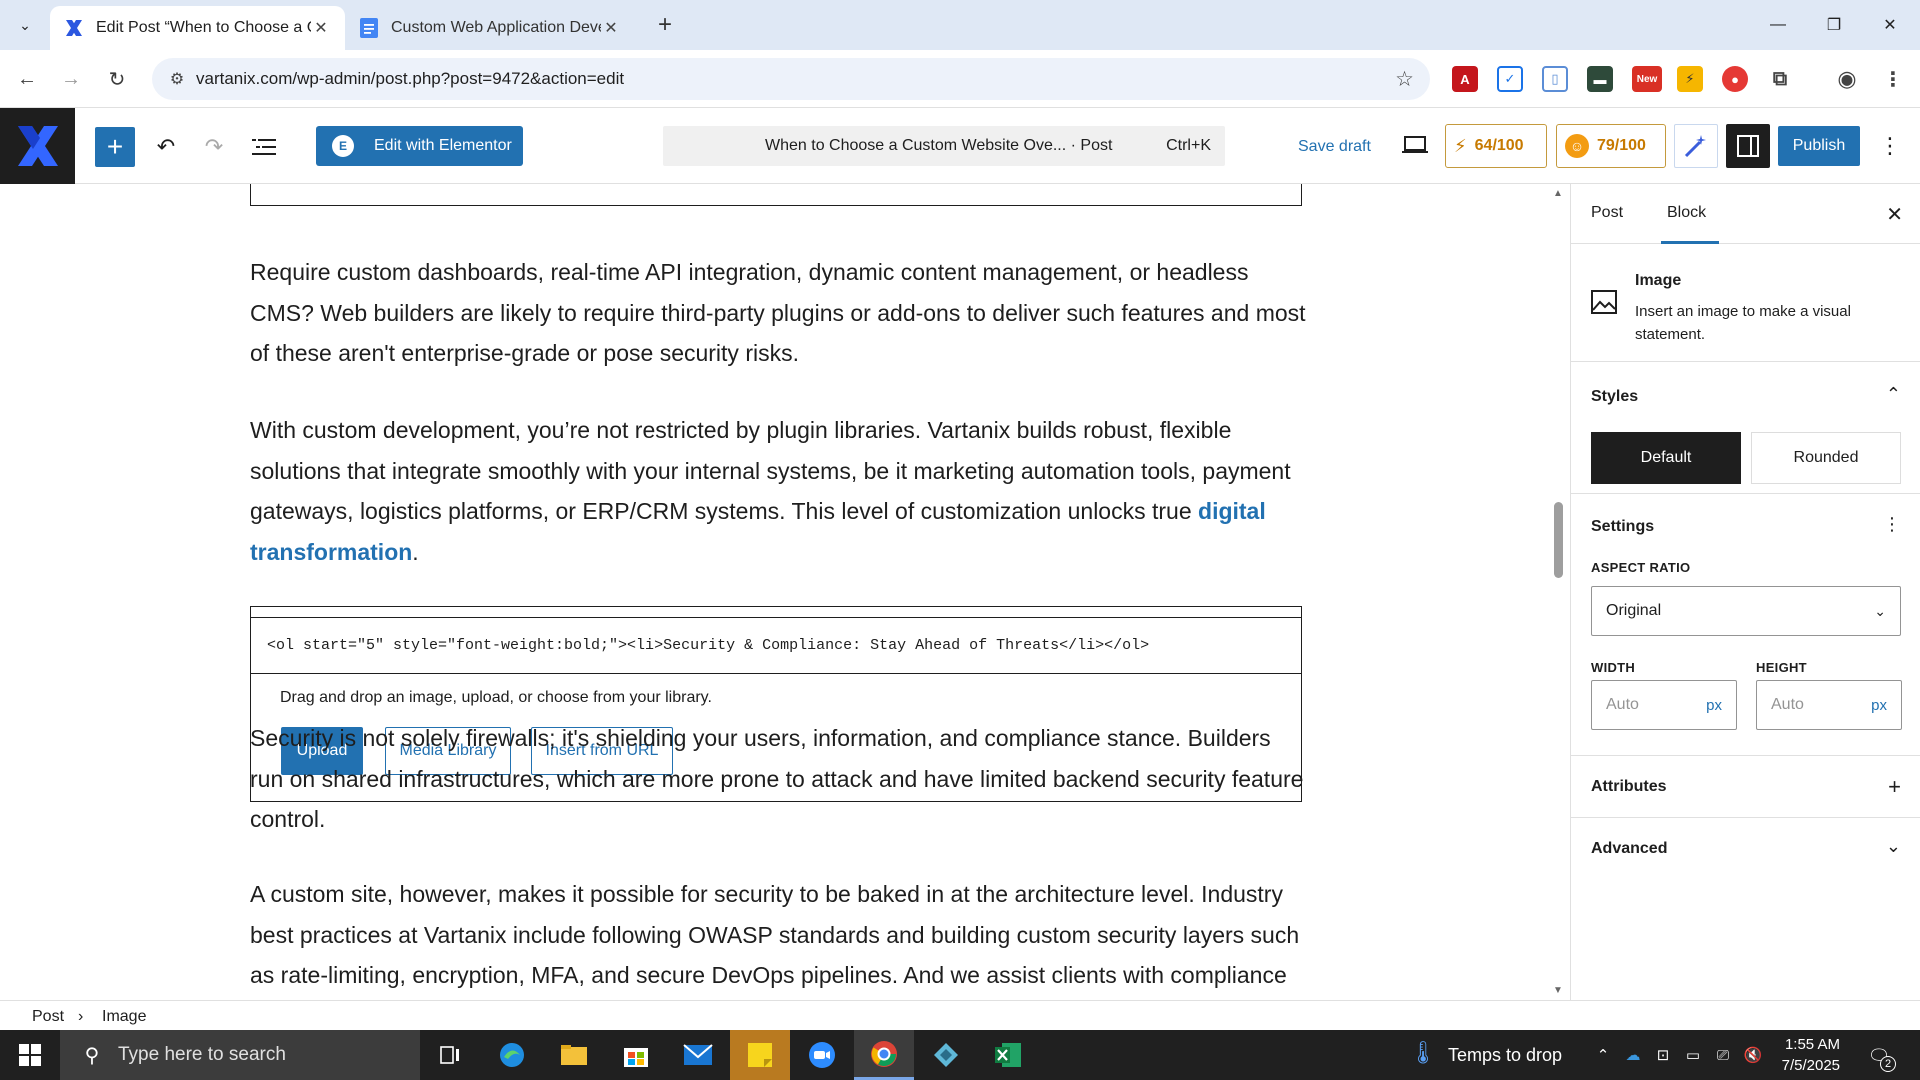  I want to click on ai-wand-icon, so click(1696, 146).